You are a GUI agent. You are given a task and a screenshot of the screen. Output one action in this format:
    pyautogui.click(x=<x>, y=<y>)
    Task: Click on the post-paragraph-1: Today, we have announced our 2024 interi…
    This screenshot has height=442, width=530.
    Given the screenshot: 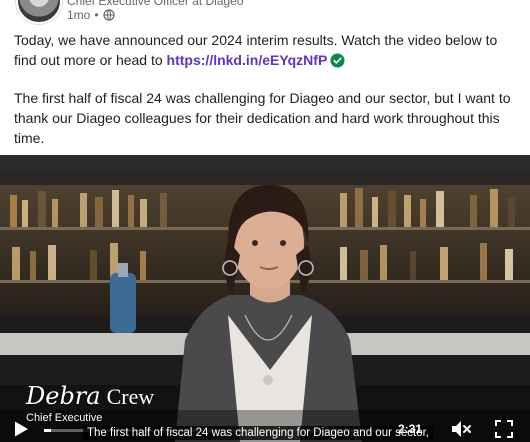 What is the action you would take?
    pyautogui.click(x=266, y=50)
    